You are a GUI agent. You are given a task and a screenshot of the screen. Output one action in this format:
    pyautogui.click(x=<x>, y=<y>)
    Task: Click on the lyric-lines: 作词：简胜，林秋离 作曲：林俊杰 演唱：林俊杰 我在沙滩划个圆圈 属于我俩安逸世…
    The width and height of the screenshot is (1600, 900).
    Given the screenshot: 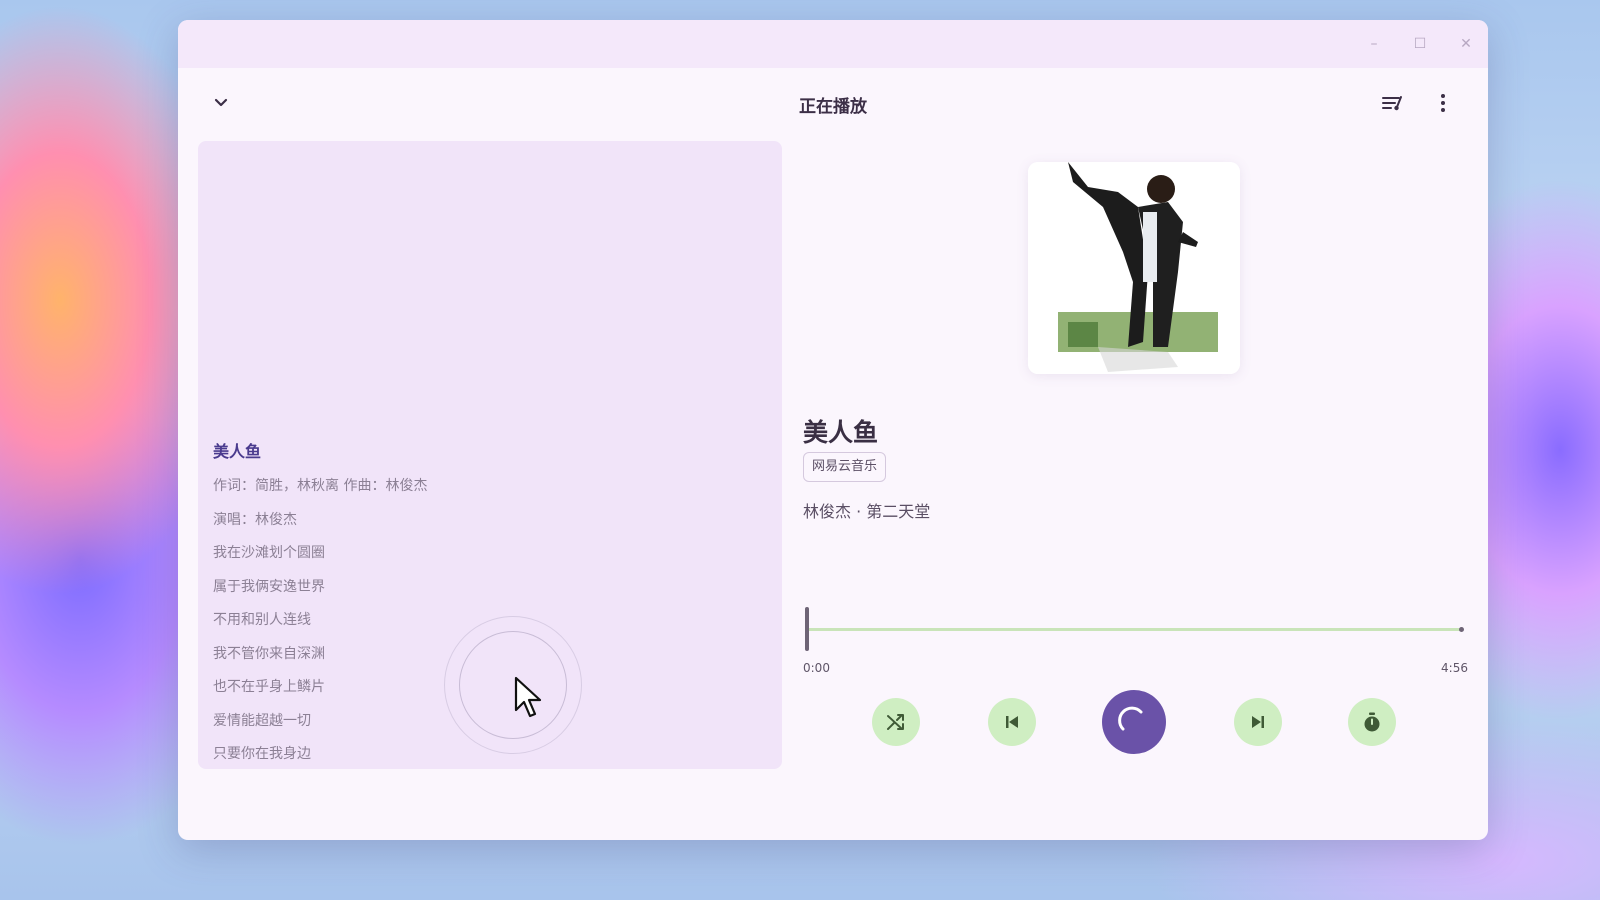 What is the action you would take?
    pyautogui.click(x=320, y=622)
    